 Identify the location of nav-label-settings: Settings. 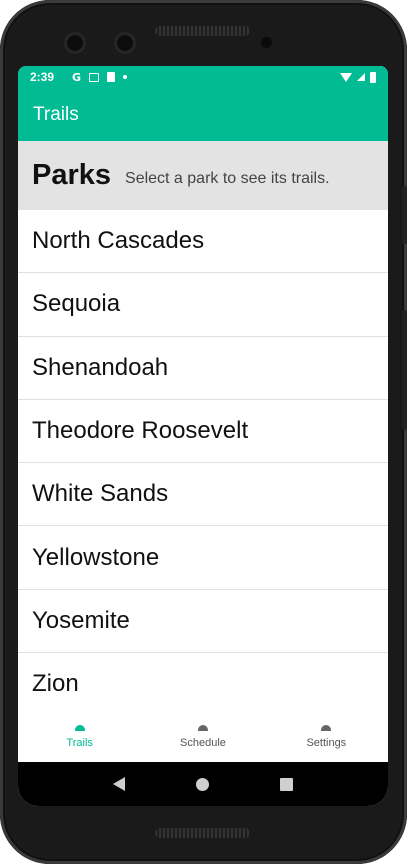
(326, 742).